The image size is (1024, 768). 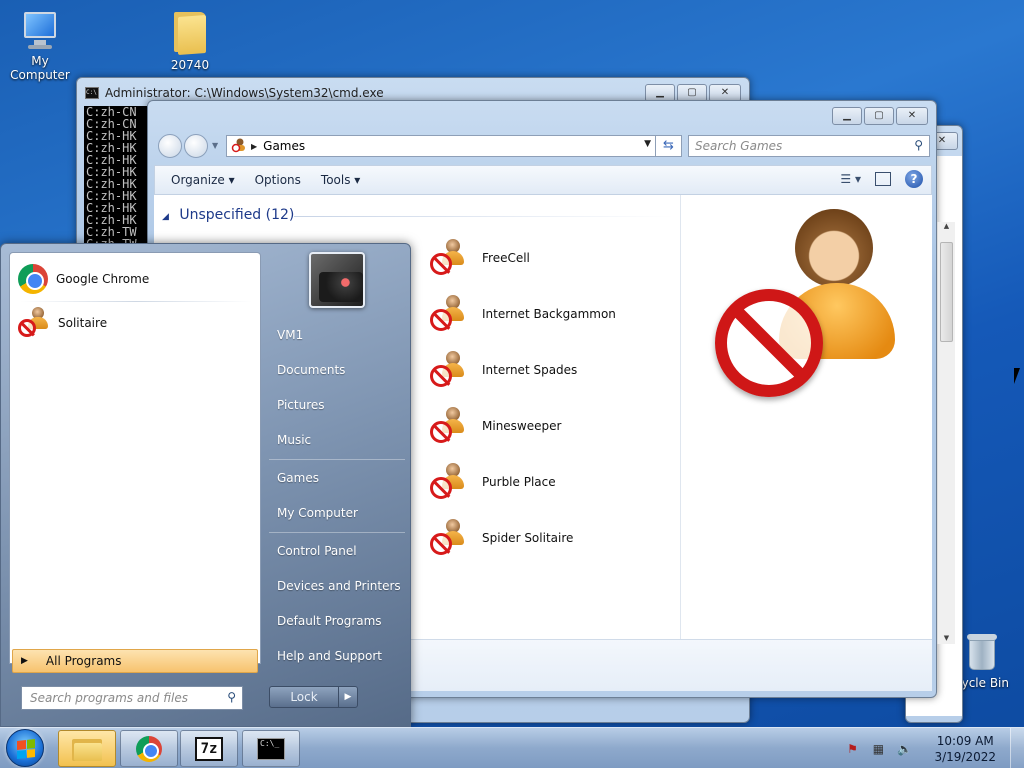 I want to click on game-item-purble-place: Purble Place, so click(x=493, y=482).